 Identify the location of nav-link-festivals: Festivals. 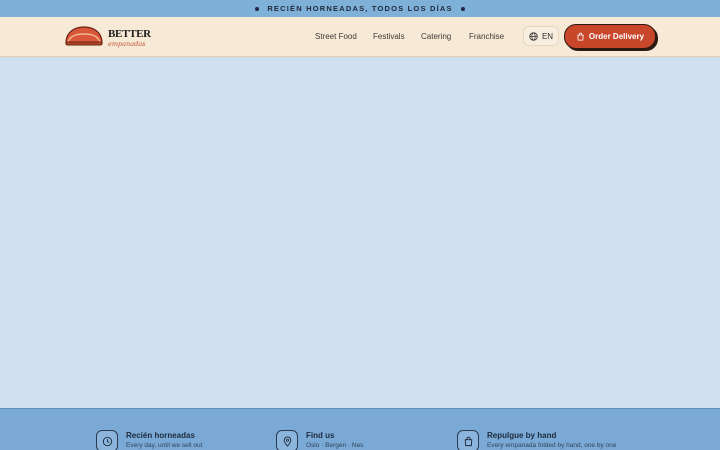
(389, 36).